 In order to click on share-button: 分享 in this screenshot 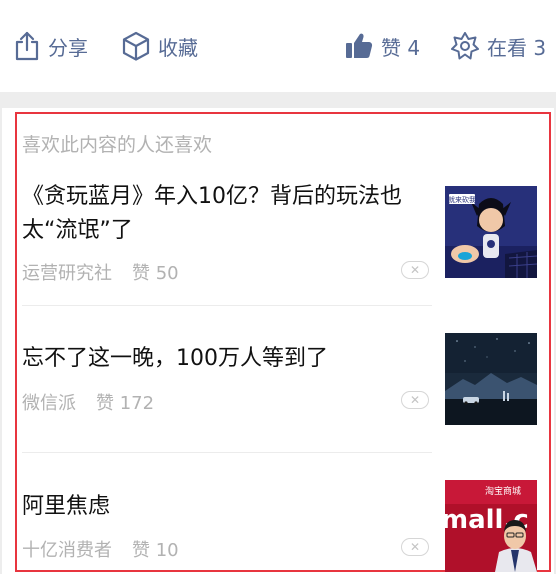, I will do `click(51, 46)`.